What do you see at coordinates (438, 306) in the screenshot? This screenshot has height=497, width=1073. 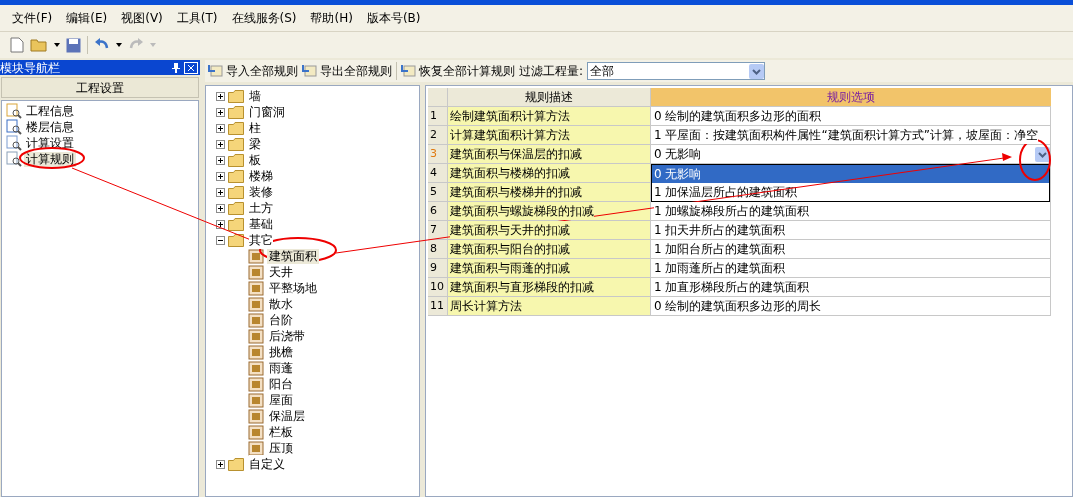 I see `row-number-cell: 11` at bounding box center [438, 306].